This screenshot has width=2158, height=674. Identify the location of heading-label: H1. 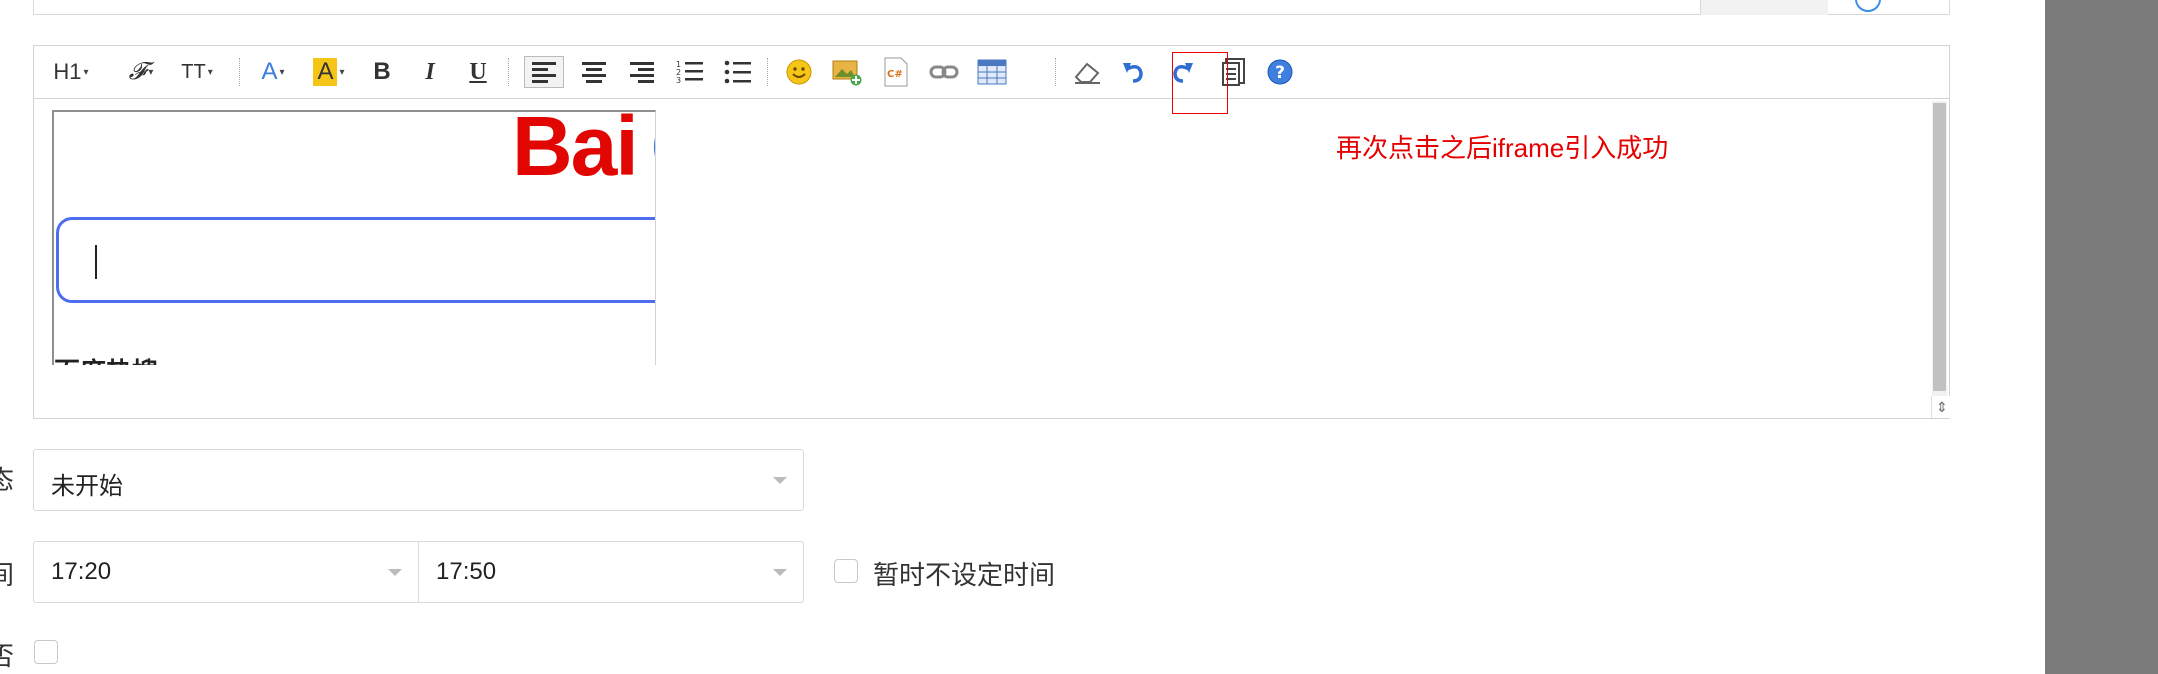
(67, 71).